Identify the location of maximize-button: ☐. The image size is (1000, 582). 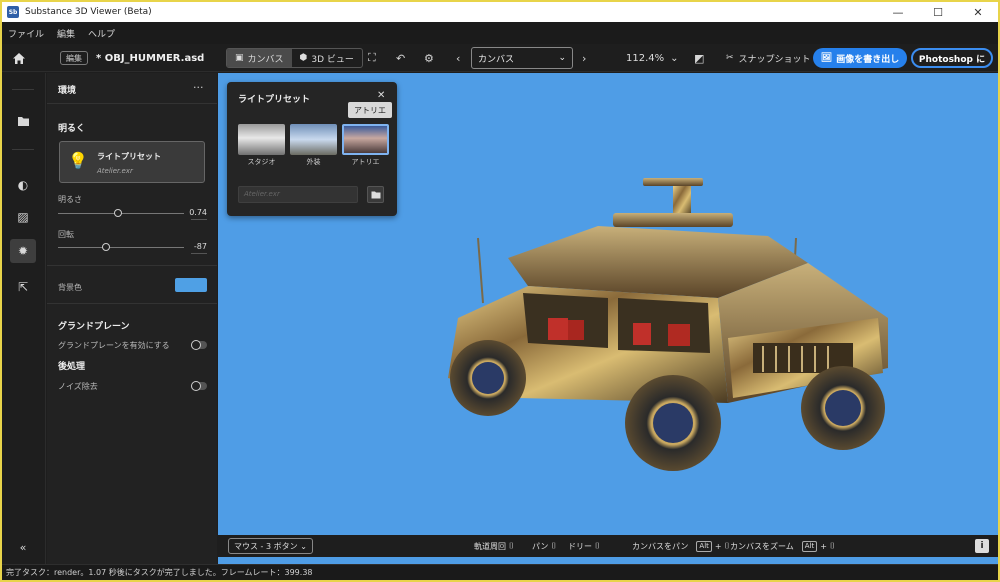
(938, 12).